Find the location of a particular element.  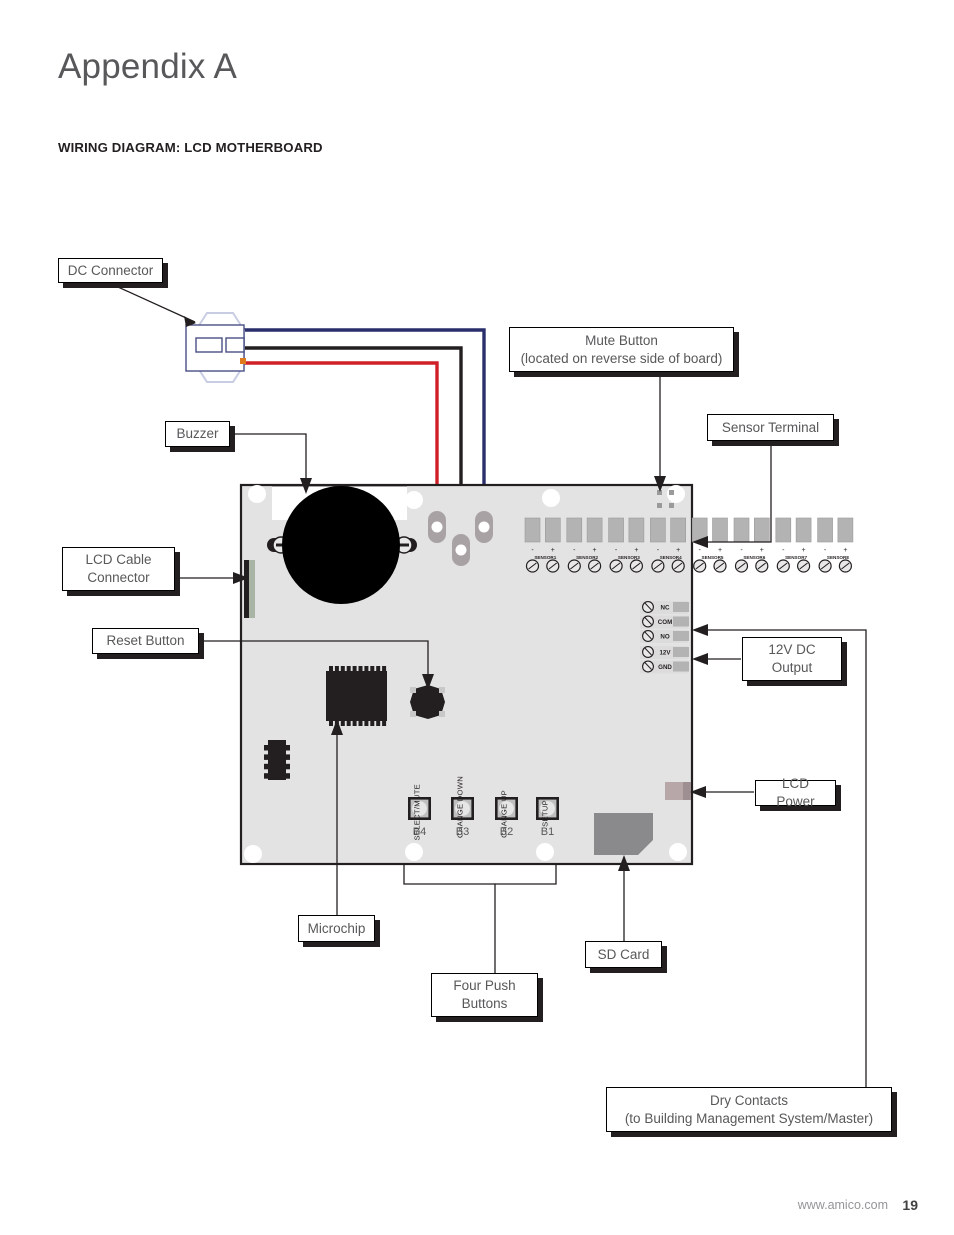

callout-label: Reset Button is located at coordinates (145, 641).